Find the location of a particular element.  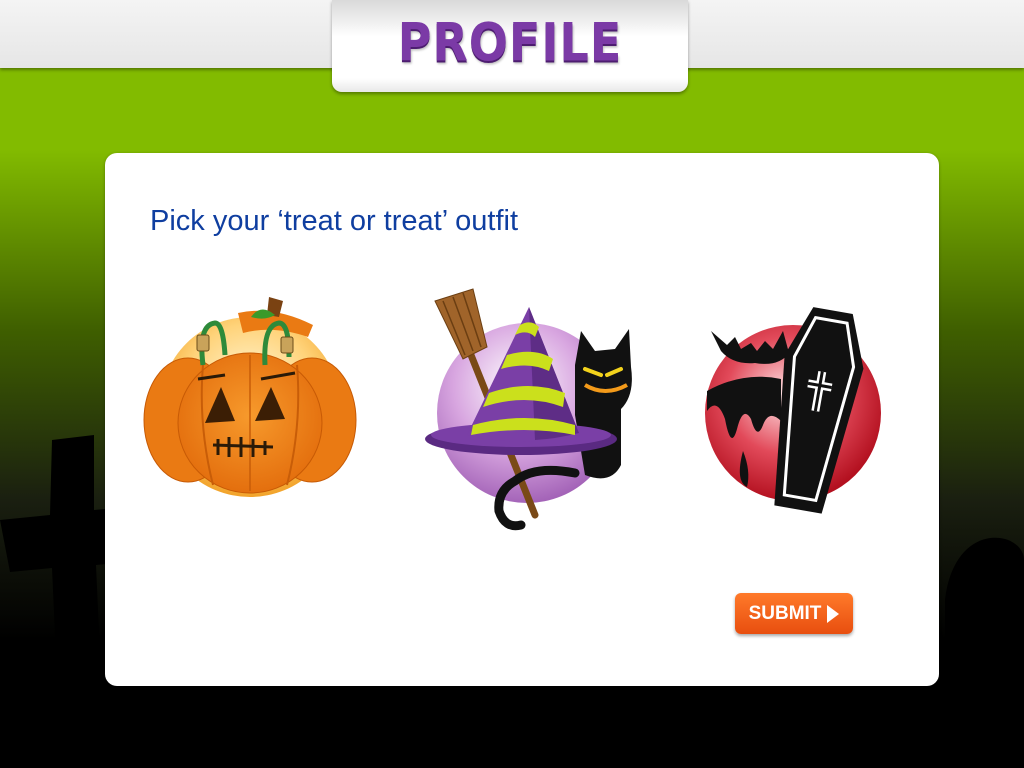

outfit-option-pumpkin is located at coordinates (250, 402).